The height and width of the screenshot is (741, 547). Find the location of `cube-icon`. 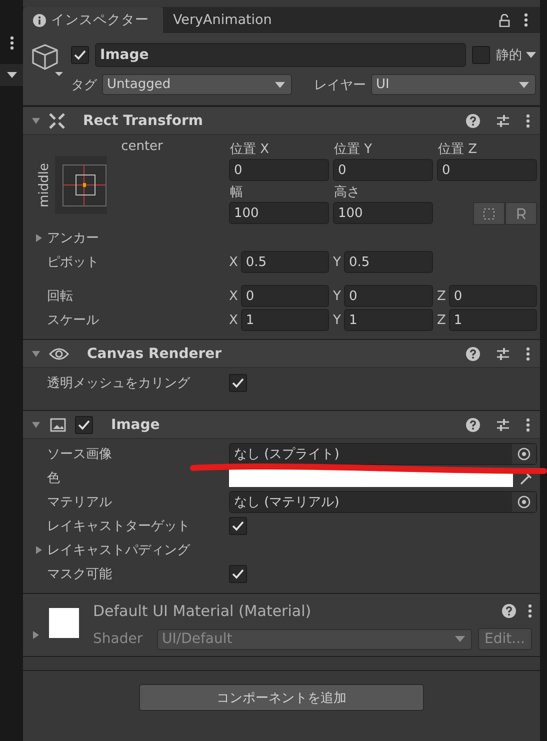

cube-icon is located at coordinates (46, 61).